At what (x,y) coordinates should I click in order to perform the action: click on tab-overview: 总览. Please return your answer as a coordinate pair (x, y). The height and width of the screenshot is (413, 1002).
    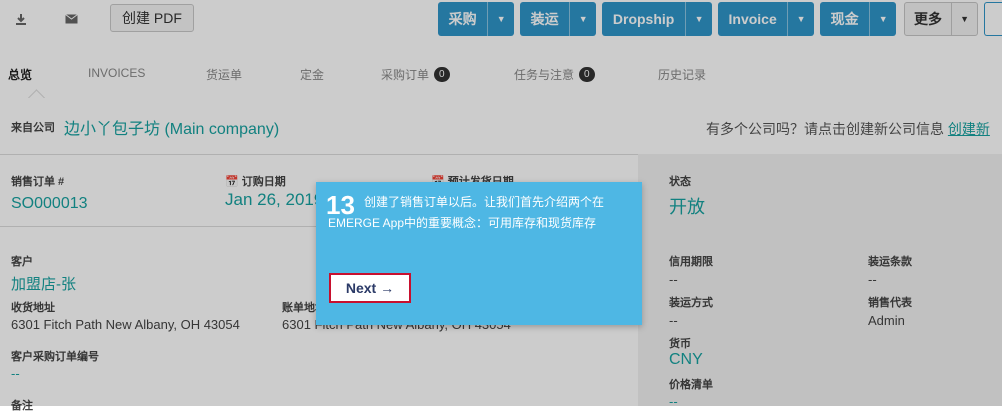
    Looking at the image, I should click on (20, 74).